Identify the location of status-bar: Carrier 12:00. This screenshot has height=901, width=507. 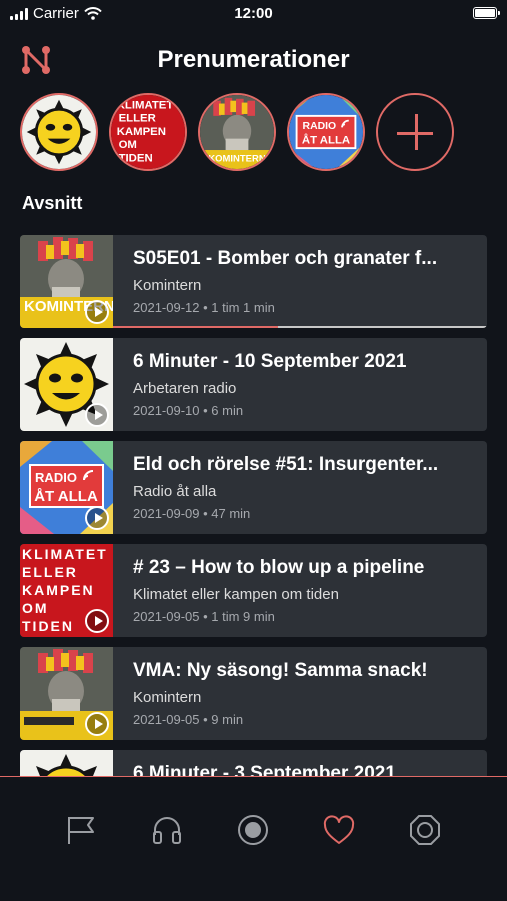
(253, 14).